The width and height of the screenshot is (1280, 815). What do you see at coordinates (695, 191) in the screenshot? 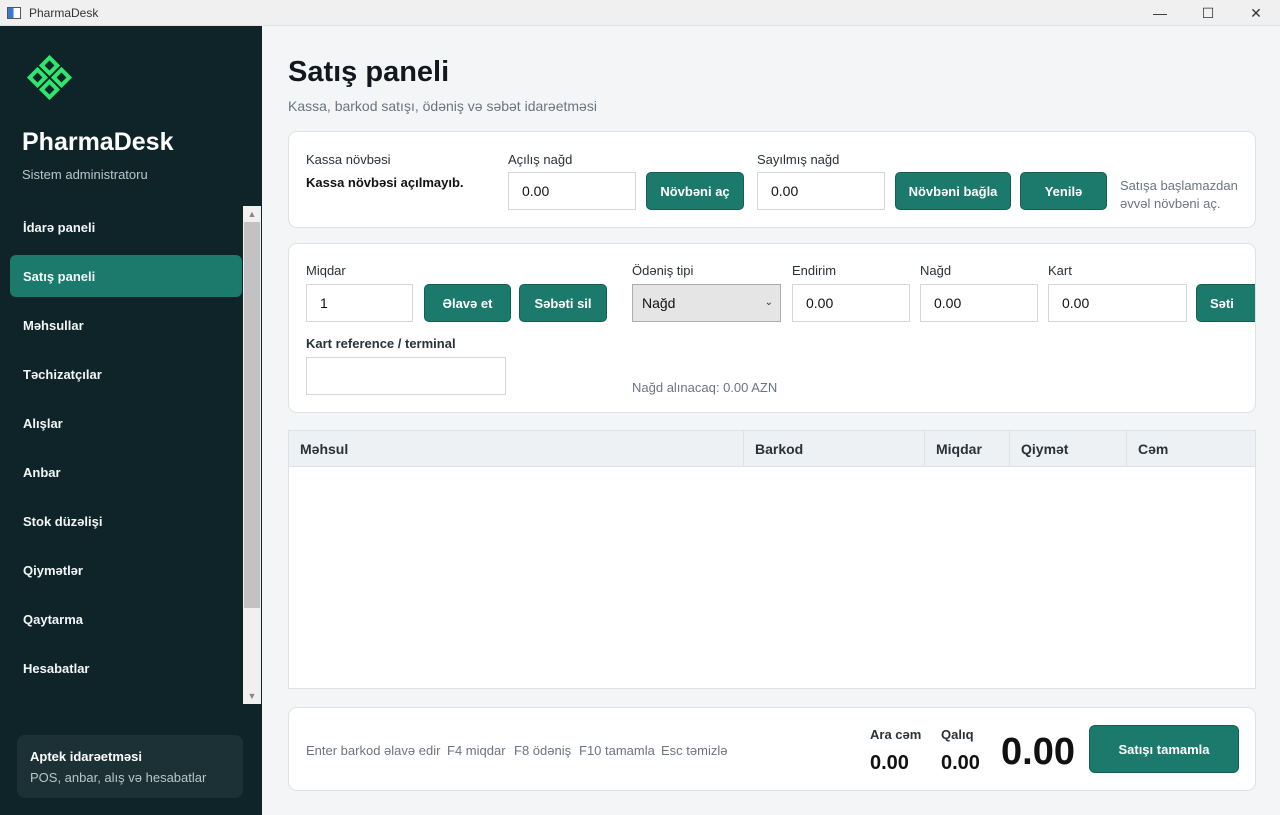
I see `open-shift-button: Növbəni aç` at bounding box center [695, 191].